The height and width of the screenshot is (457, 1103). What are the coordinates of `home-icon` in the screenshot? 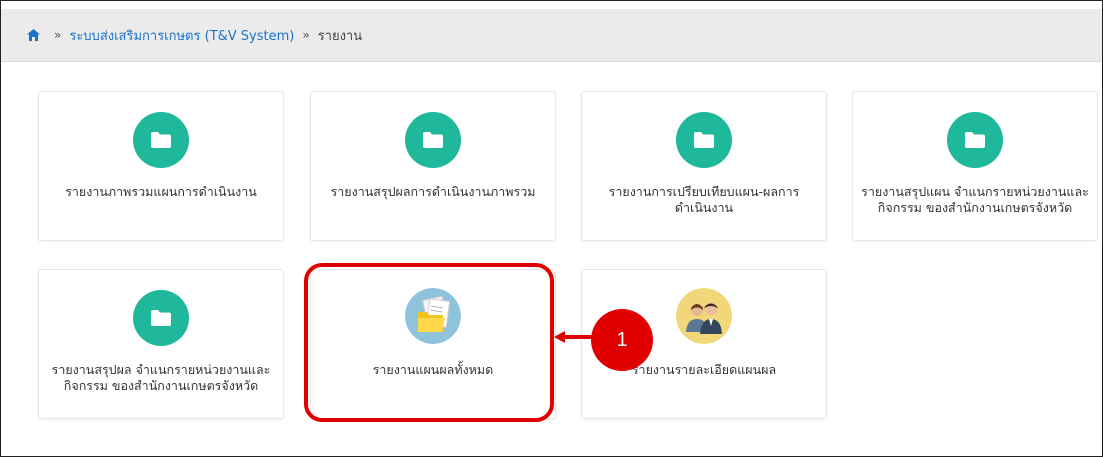 It's located at (33, 35).